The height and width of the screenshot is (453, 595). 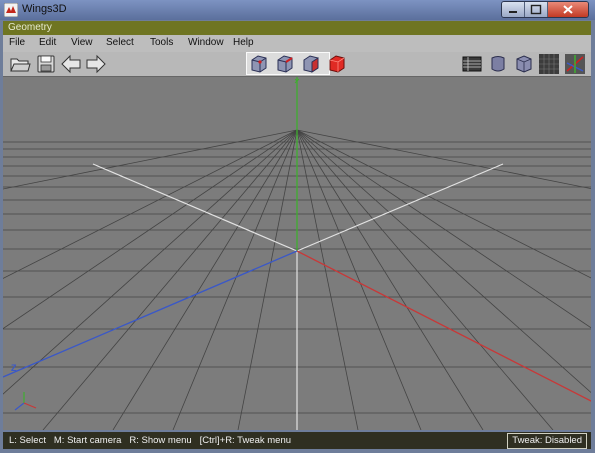 I want to click on minimize-icon, so click(x=513, y=12).